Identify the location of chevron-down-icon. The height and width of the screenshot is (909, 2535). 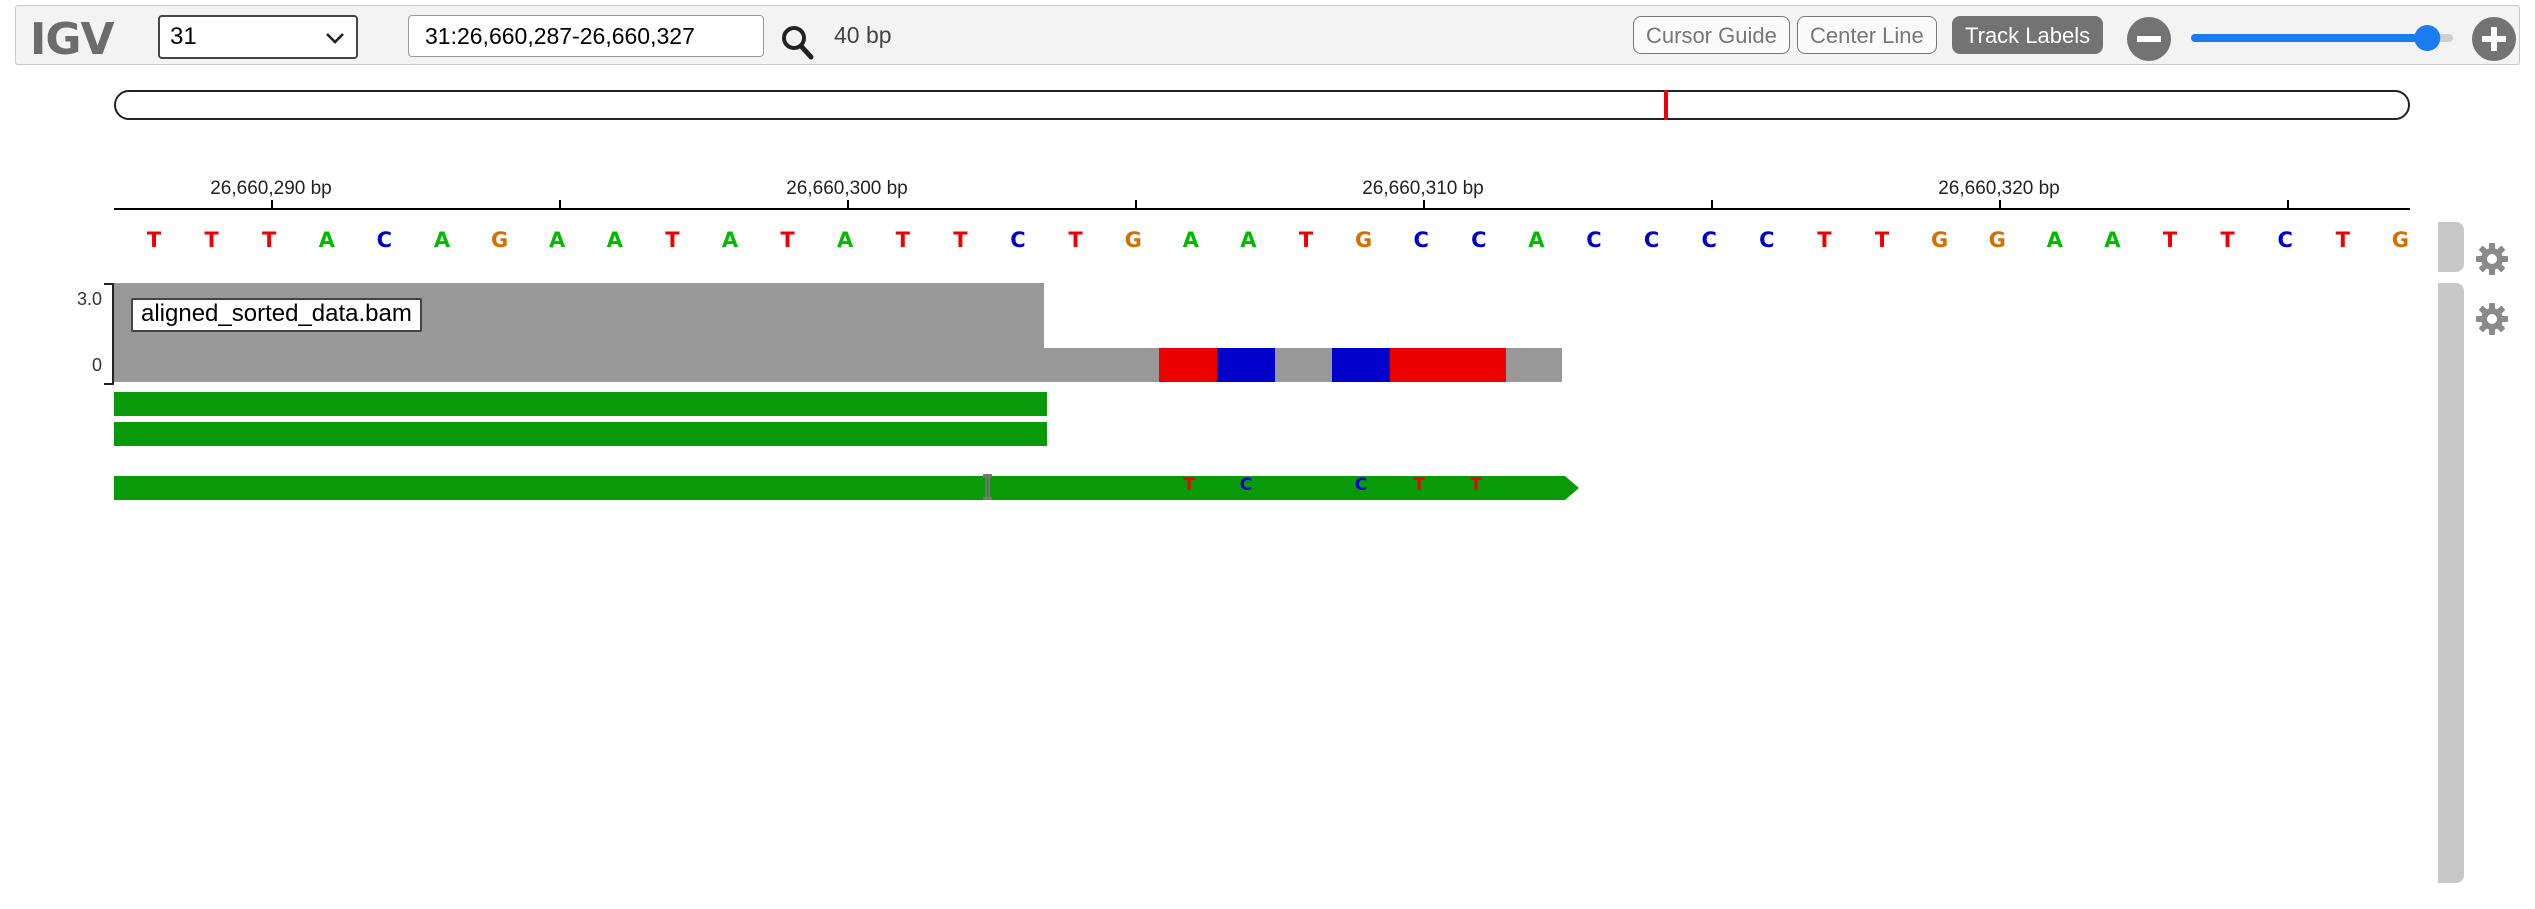
(335, 38).